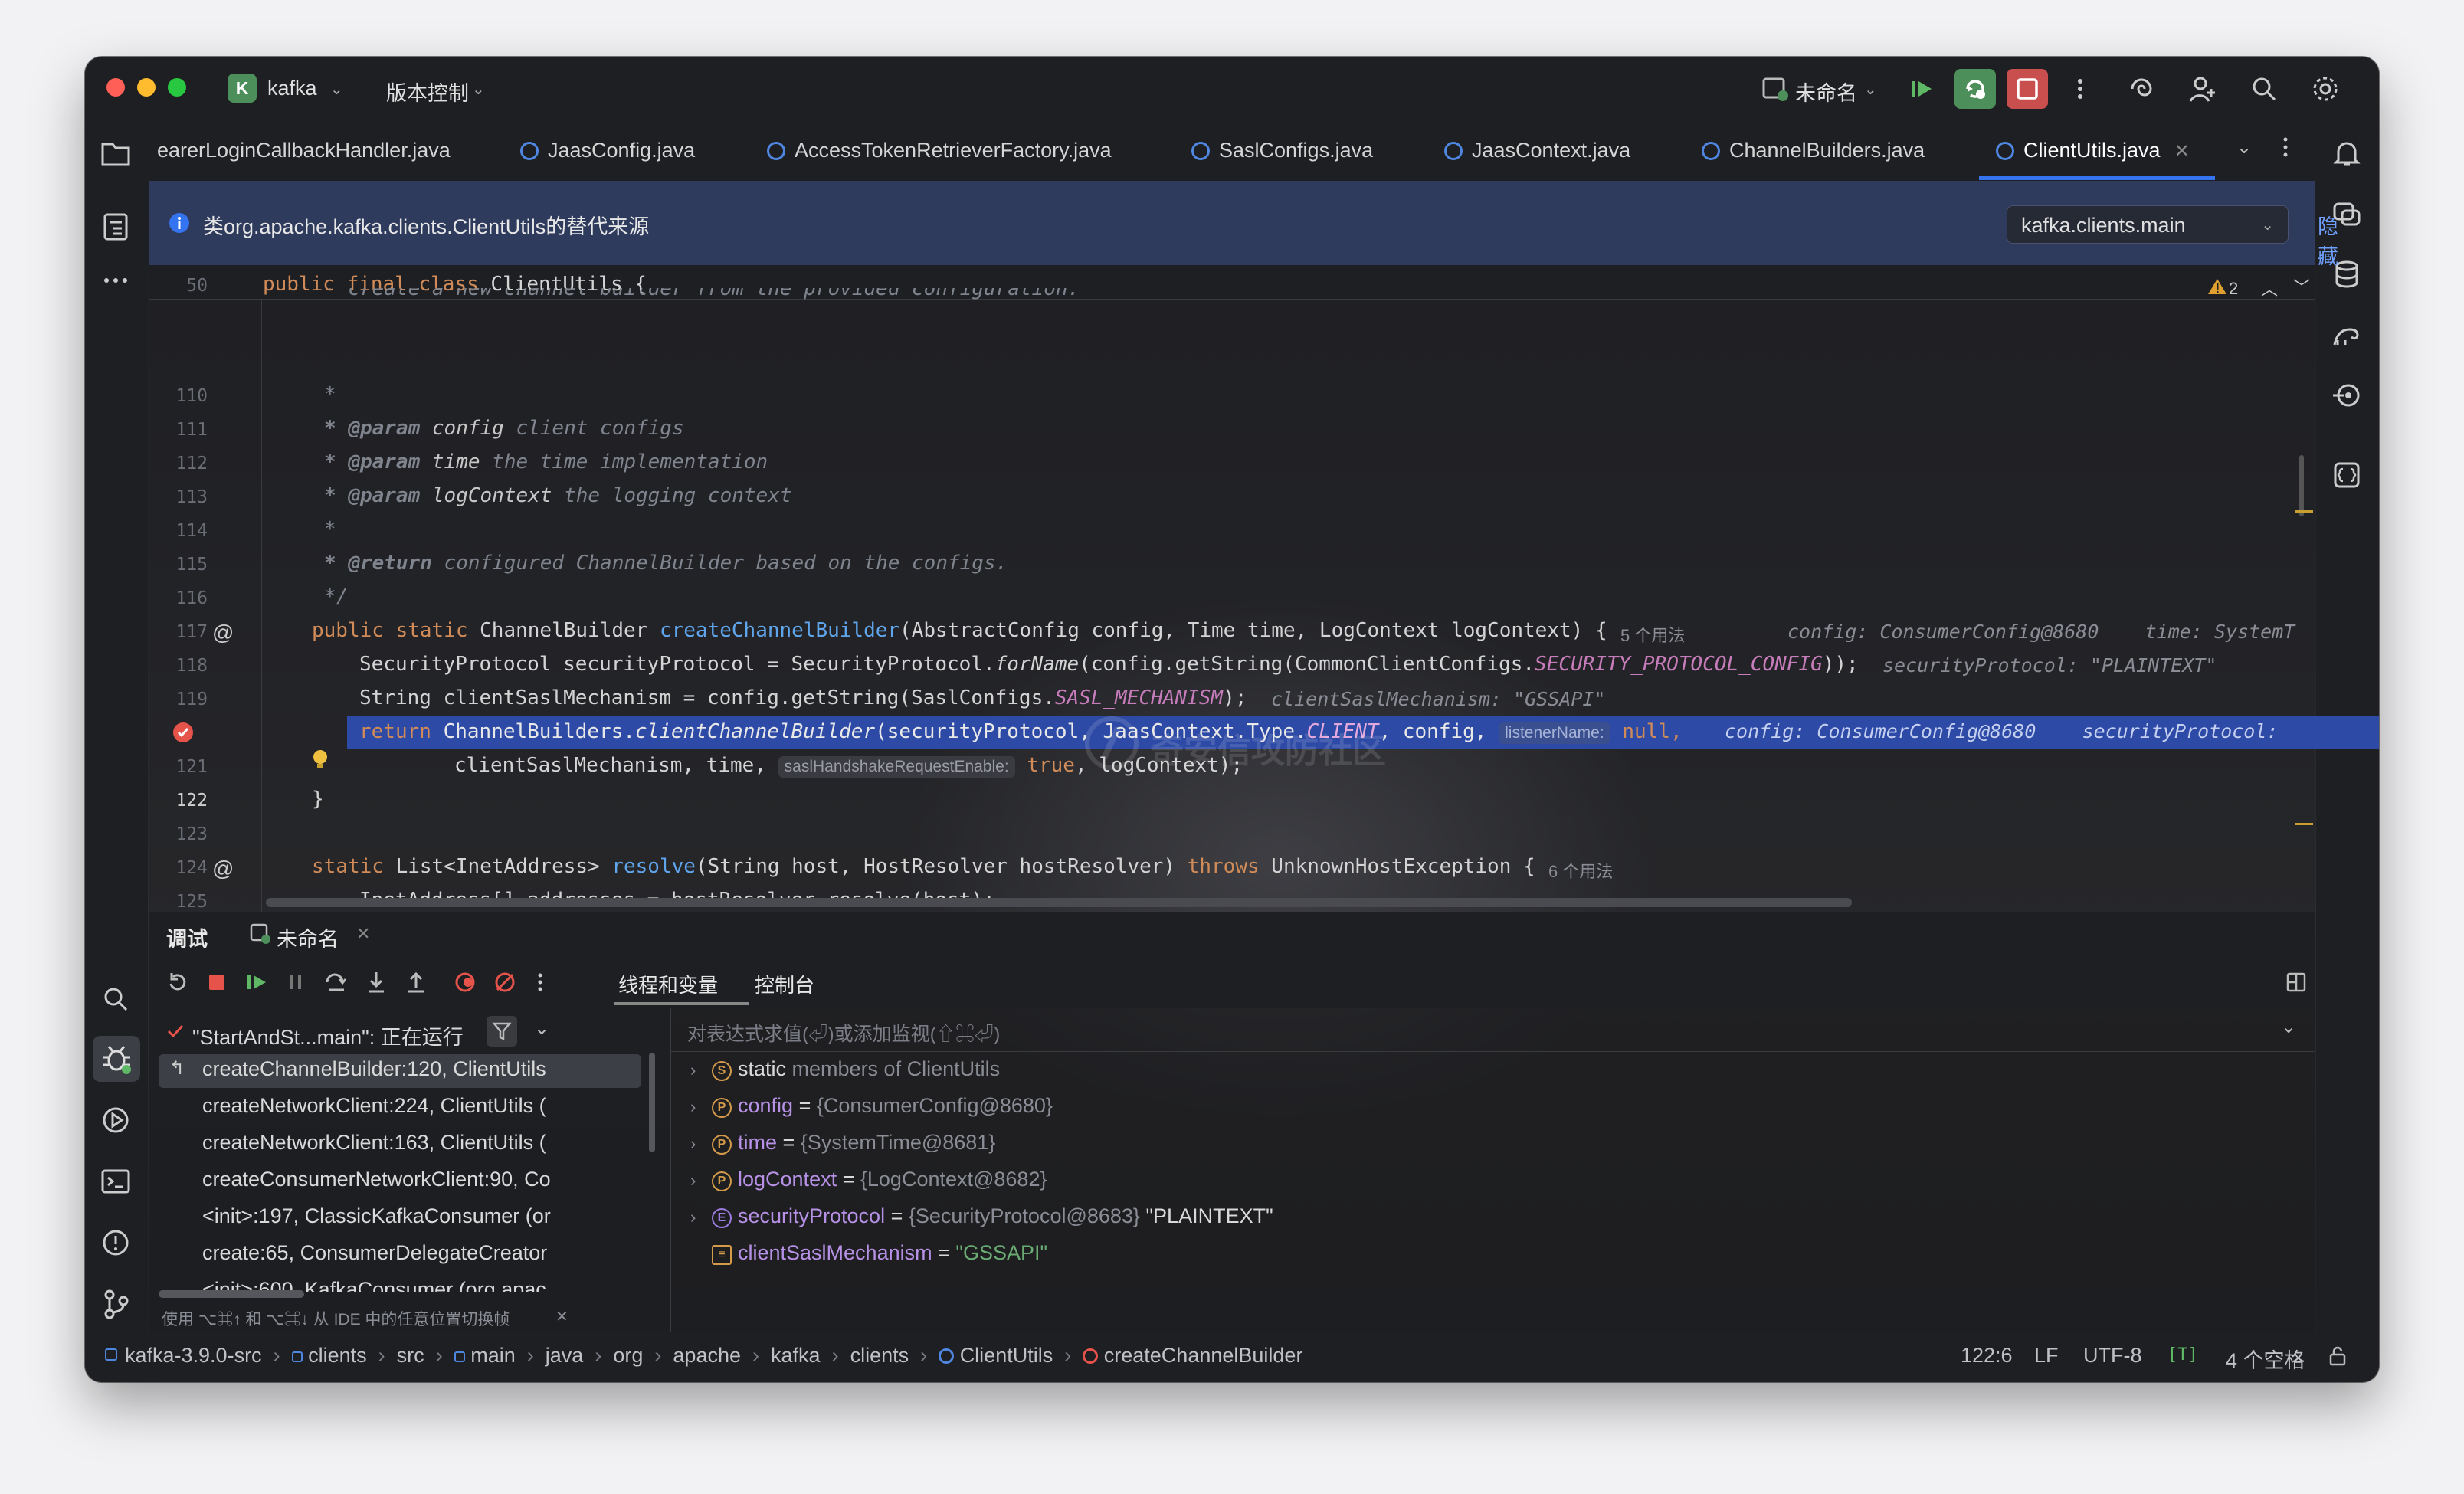 The width and height of the screenshot is (2464, 1494). What do you see at coordinates (242, 89) in the screenshot?
I see `project-badge: K` at bounding box center [242, 89].